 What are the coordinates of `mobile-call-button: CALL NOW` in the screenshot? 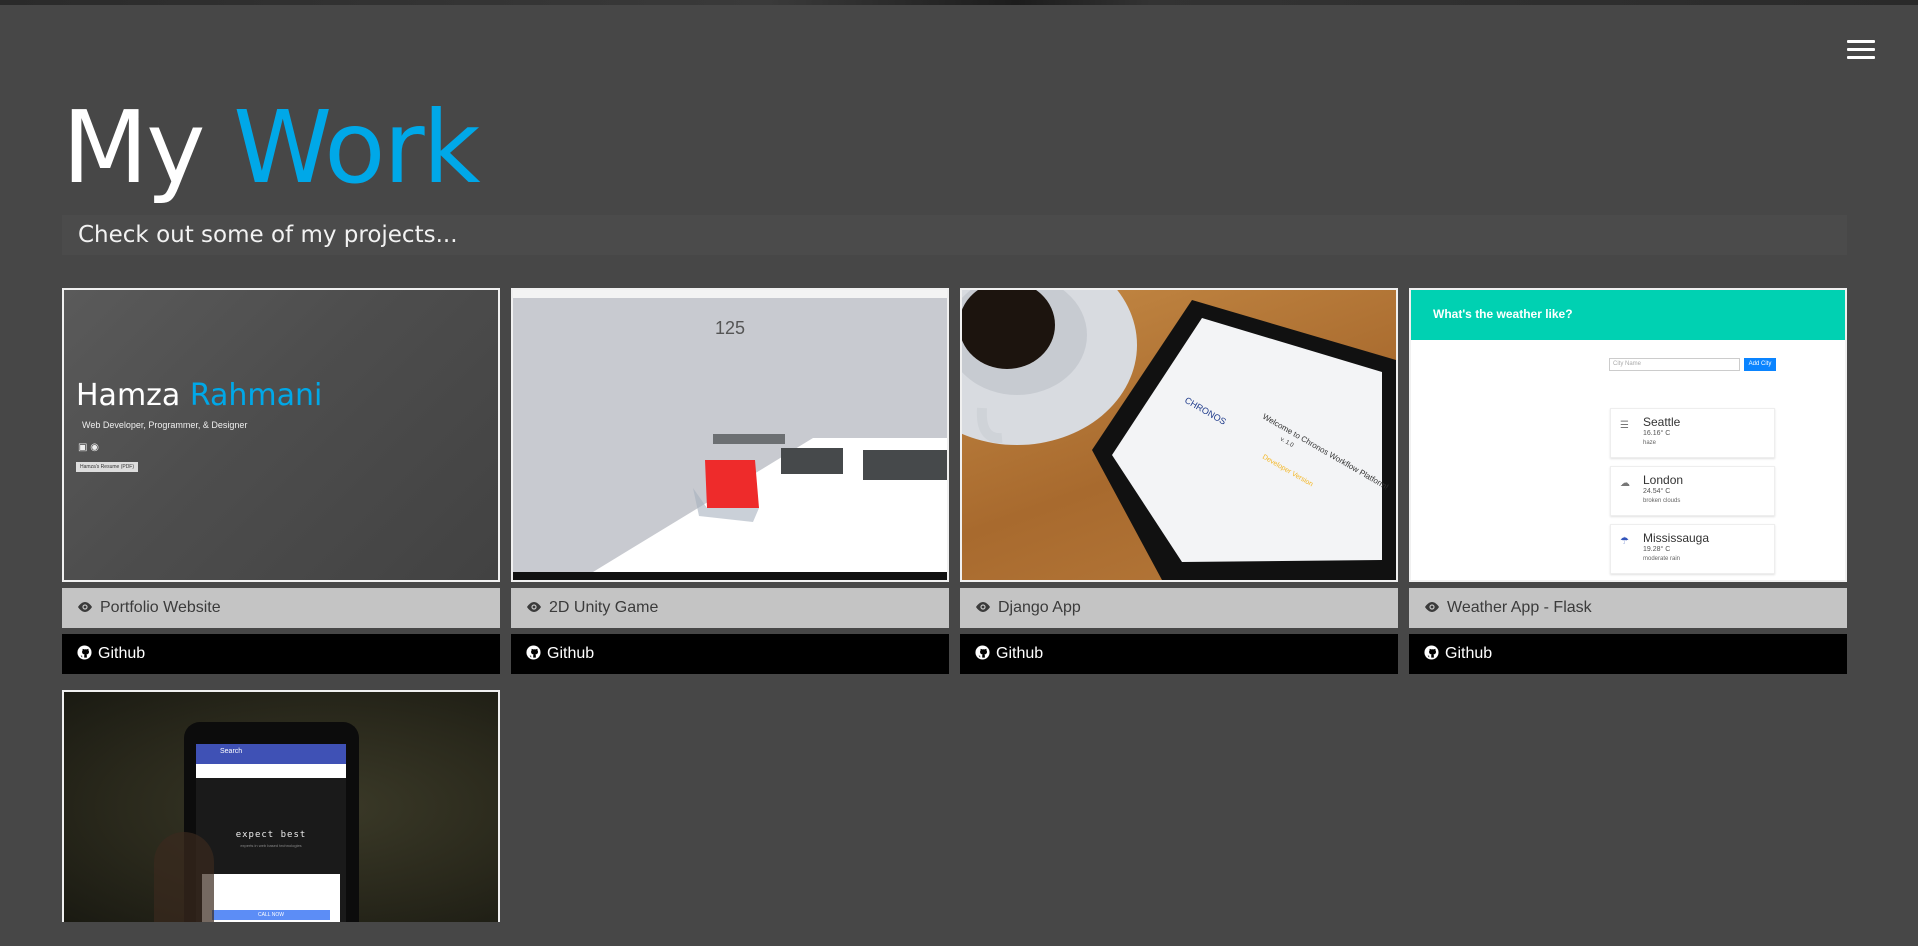 It's located at (271, 915).